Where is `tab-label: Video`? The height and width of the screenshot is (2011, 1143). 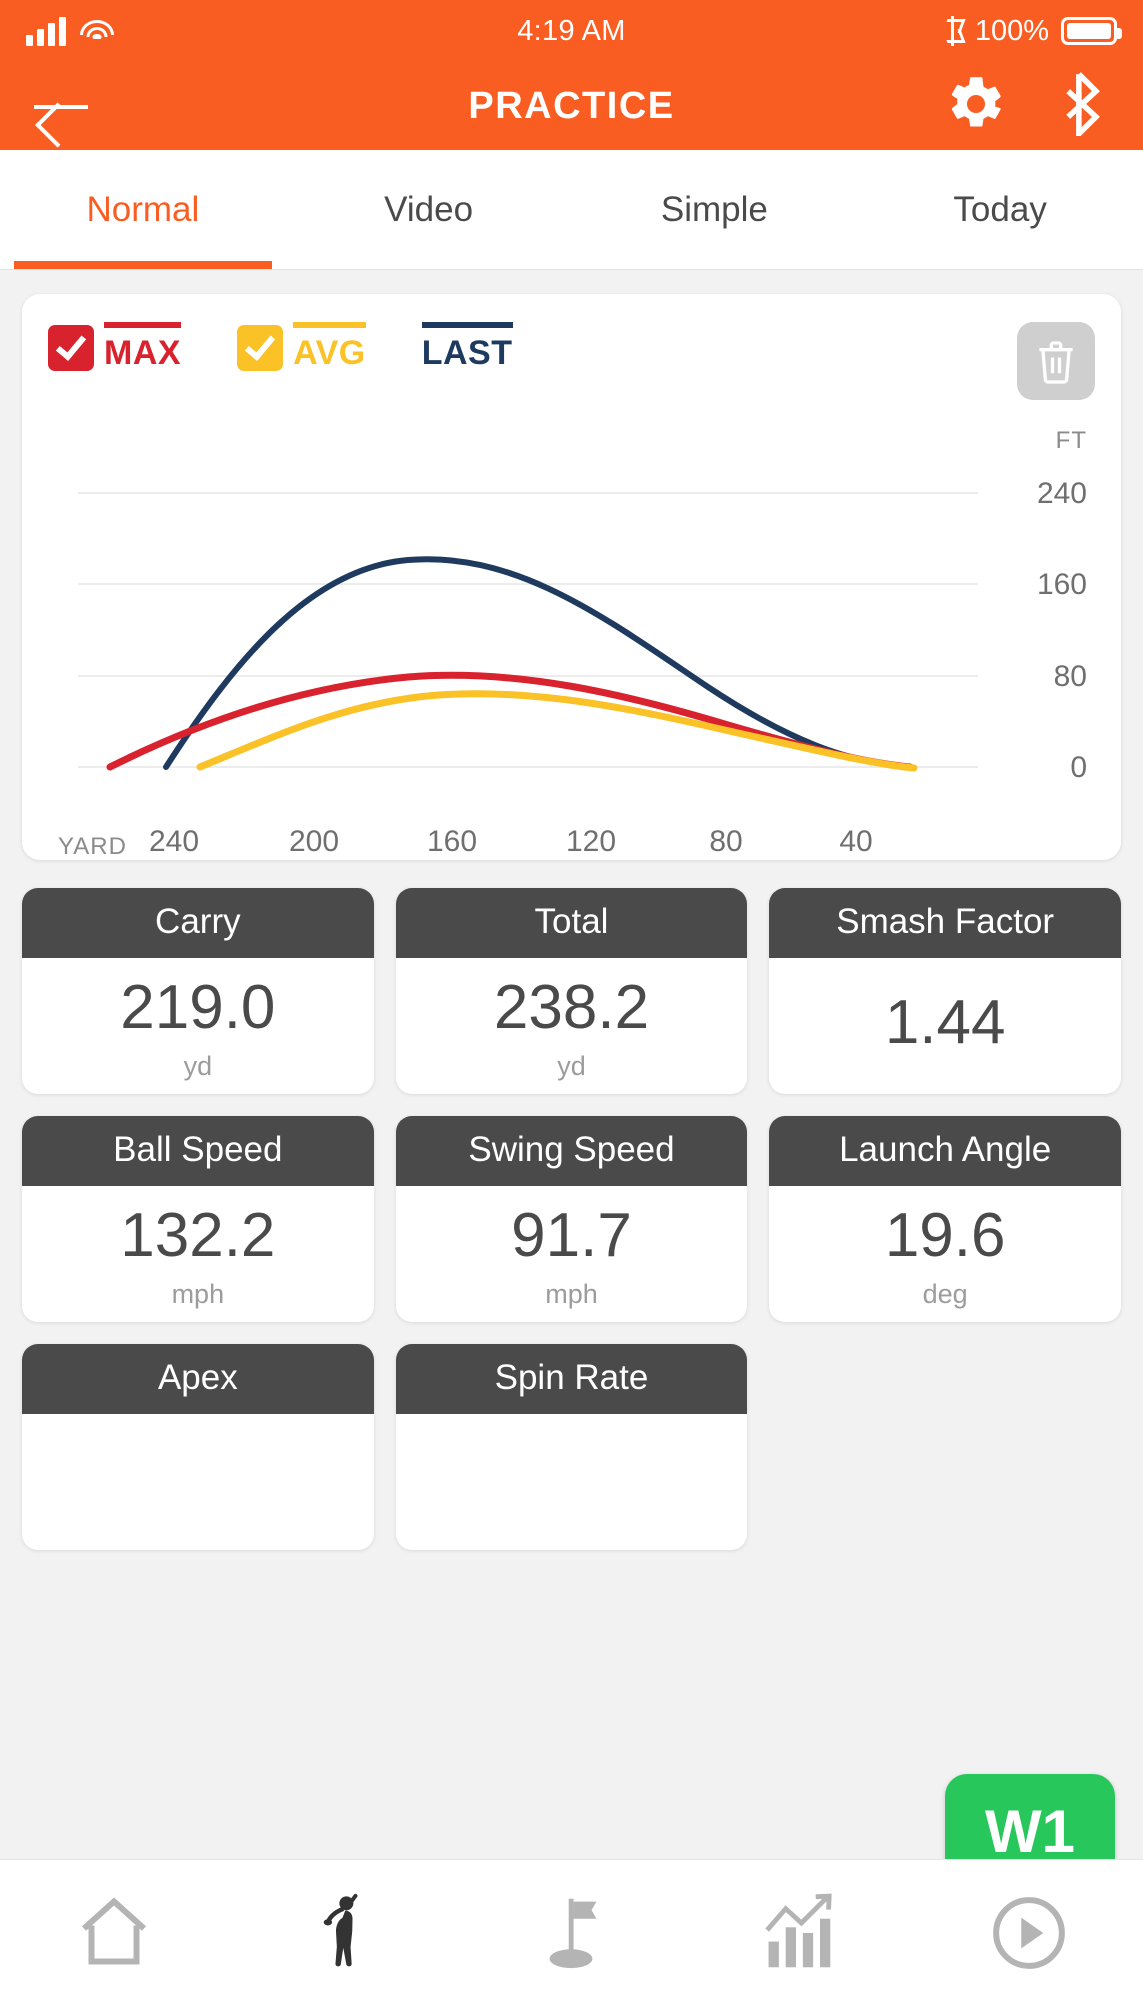
tab-label: Video is located at coordinates (429, 209).